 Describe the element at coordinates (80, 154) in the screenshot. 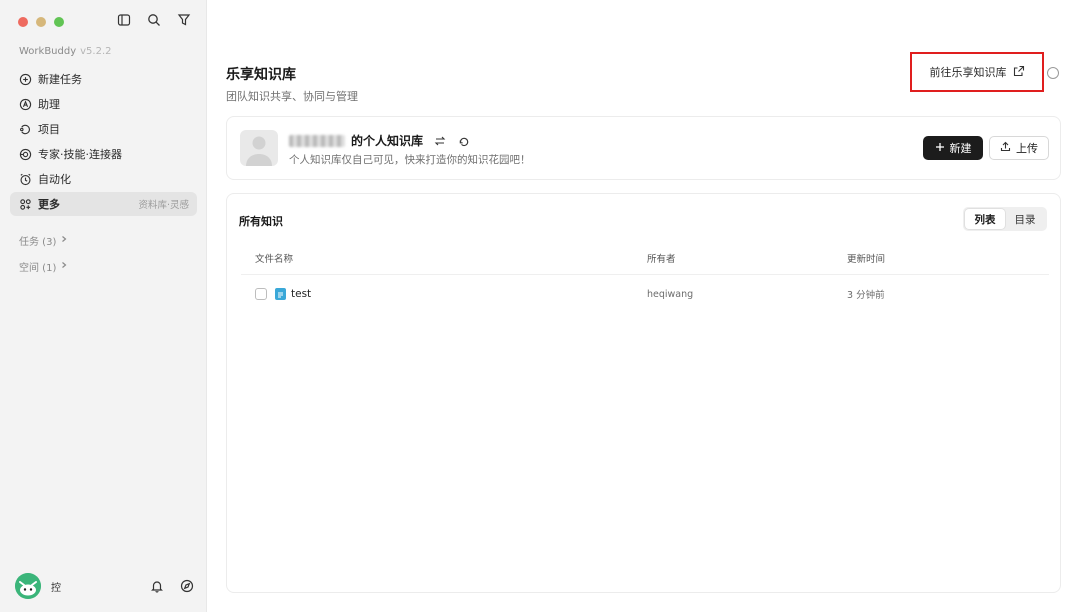

I see `sidebar-item-label: 专家·技能·连接器` at that location.